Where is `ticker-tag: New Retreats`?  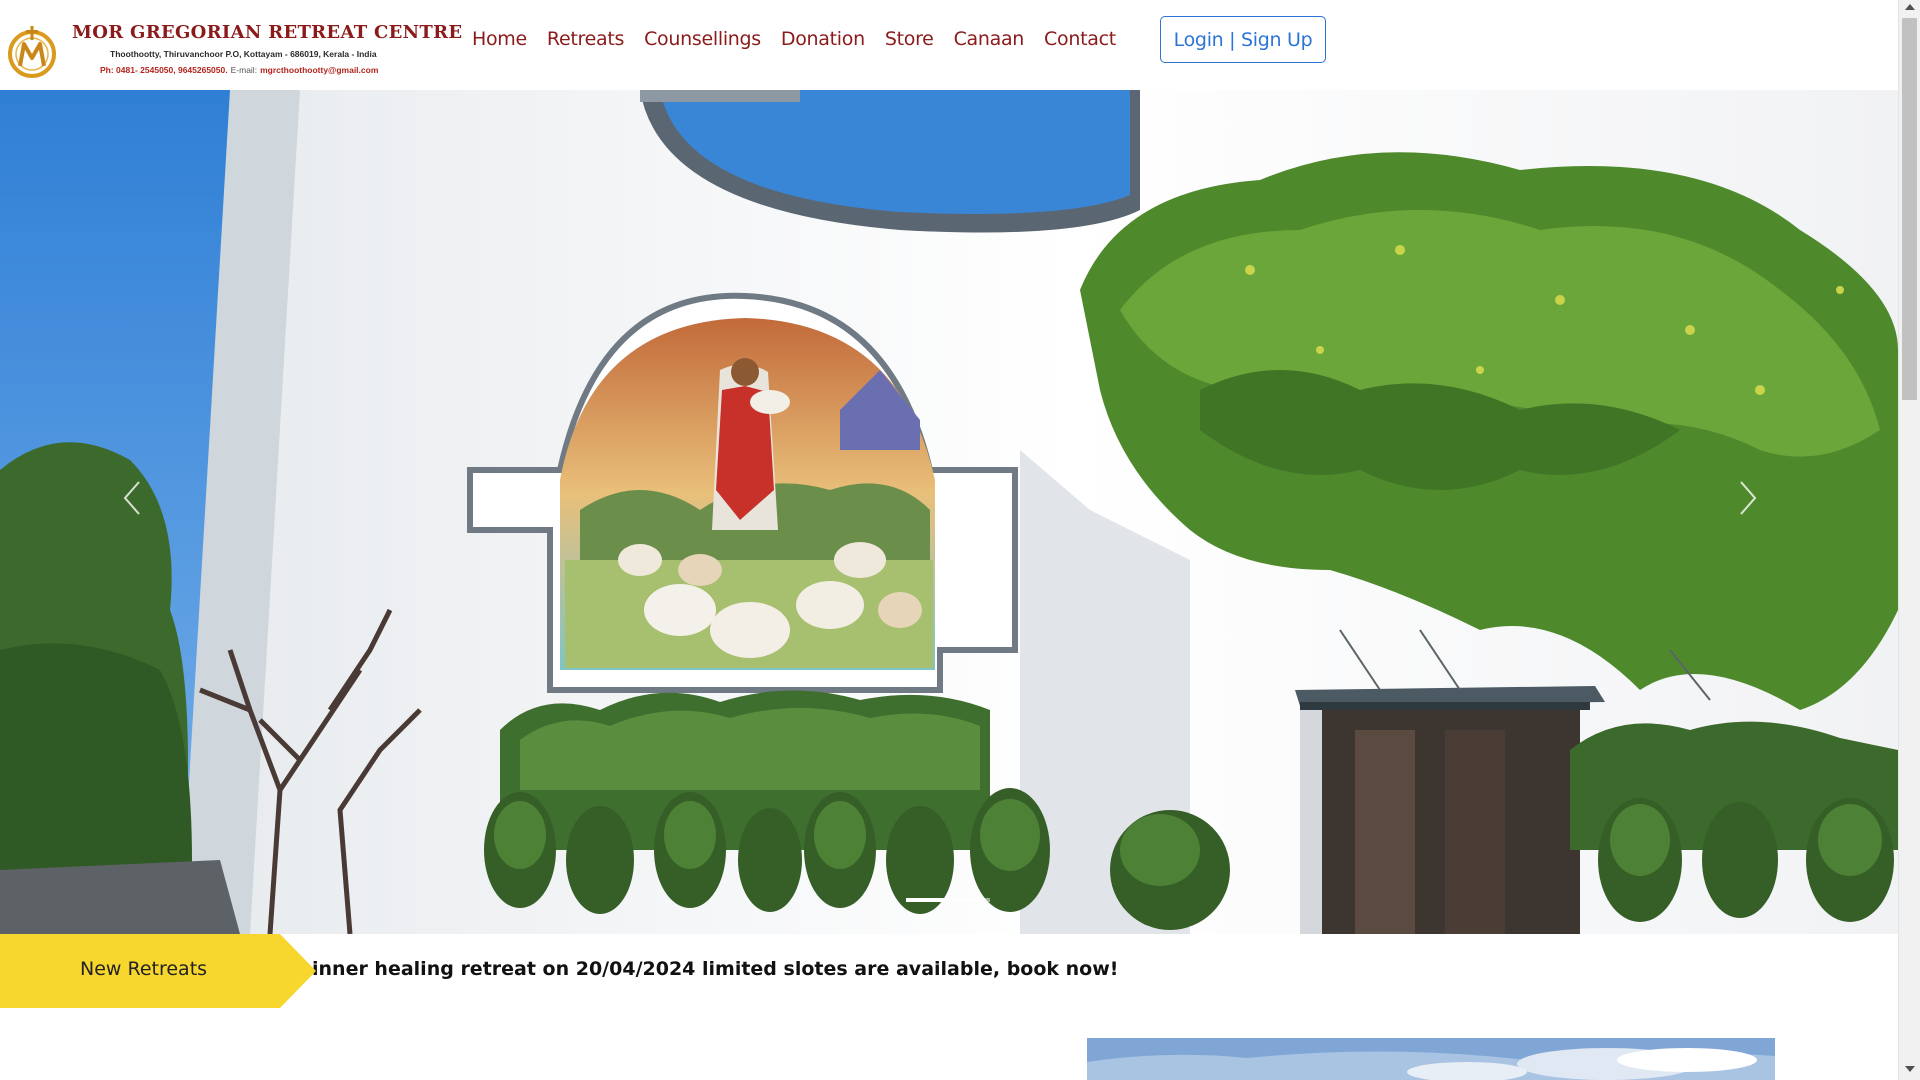 ticker-tag: New Retreats is located at coordinates (158, 971).